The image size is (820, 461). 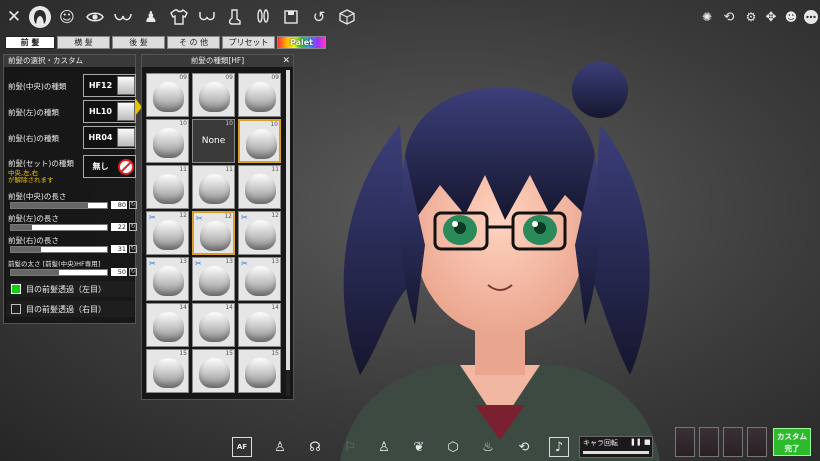 I want to click on pose-disabled-icon: ⚐, so click(x=350, y=447).